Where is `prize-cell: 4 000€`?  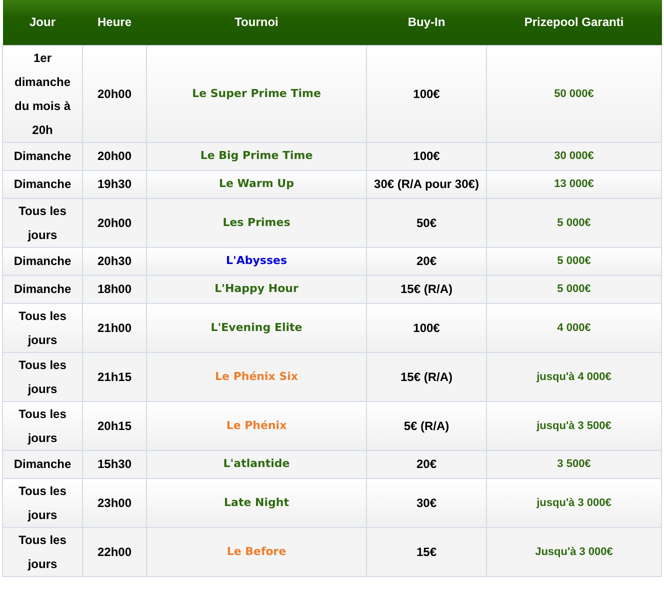 prize-cell: 4 000€ is located at coordinates (574, 327).